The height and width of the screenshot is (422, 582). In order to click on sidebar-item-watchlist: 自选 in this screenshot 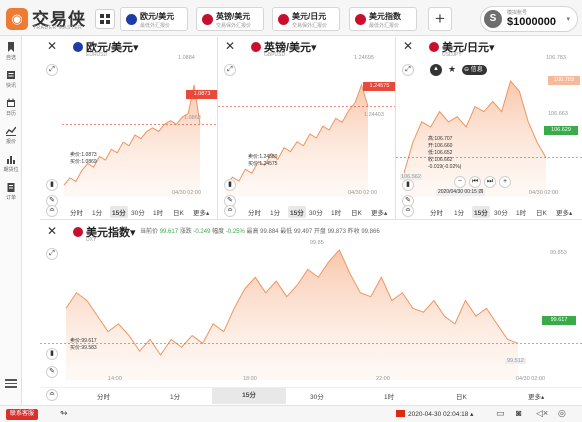, I will do `click(11, 54)`.